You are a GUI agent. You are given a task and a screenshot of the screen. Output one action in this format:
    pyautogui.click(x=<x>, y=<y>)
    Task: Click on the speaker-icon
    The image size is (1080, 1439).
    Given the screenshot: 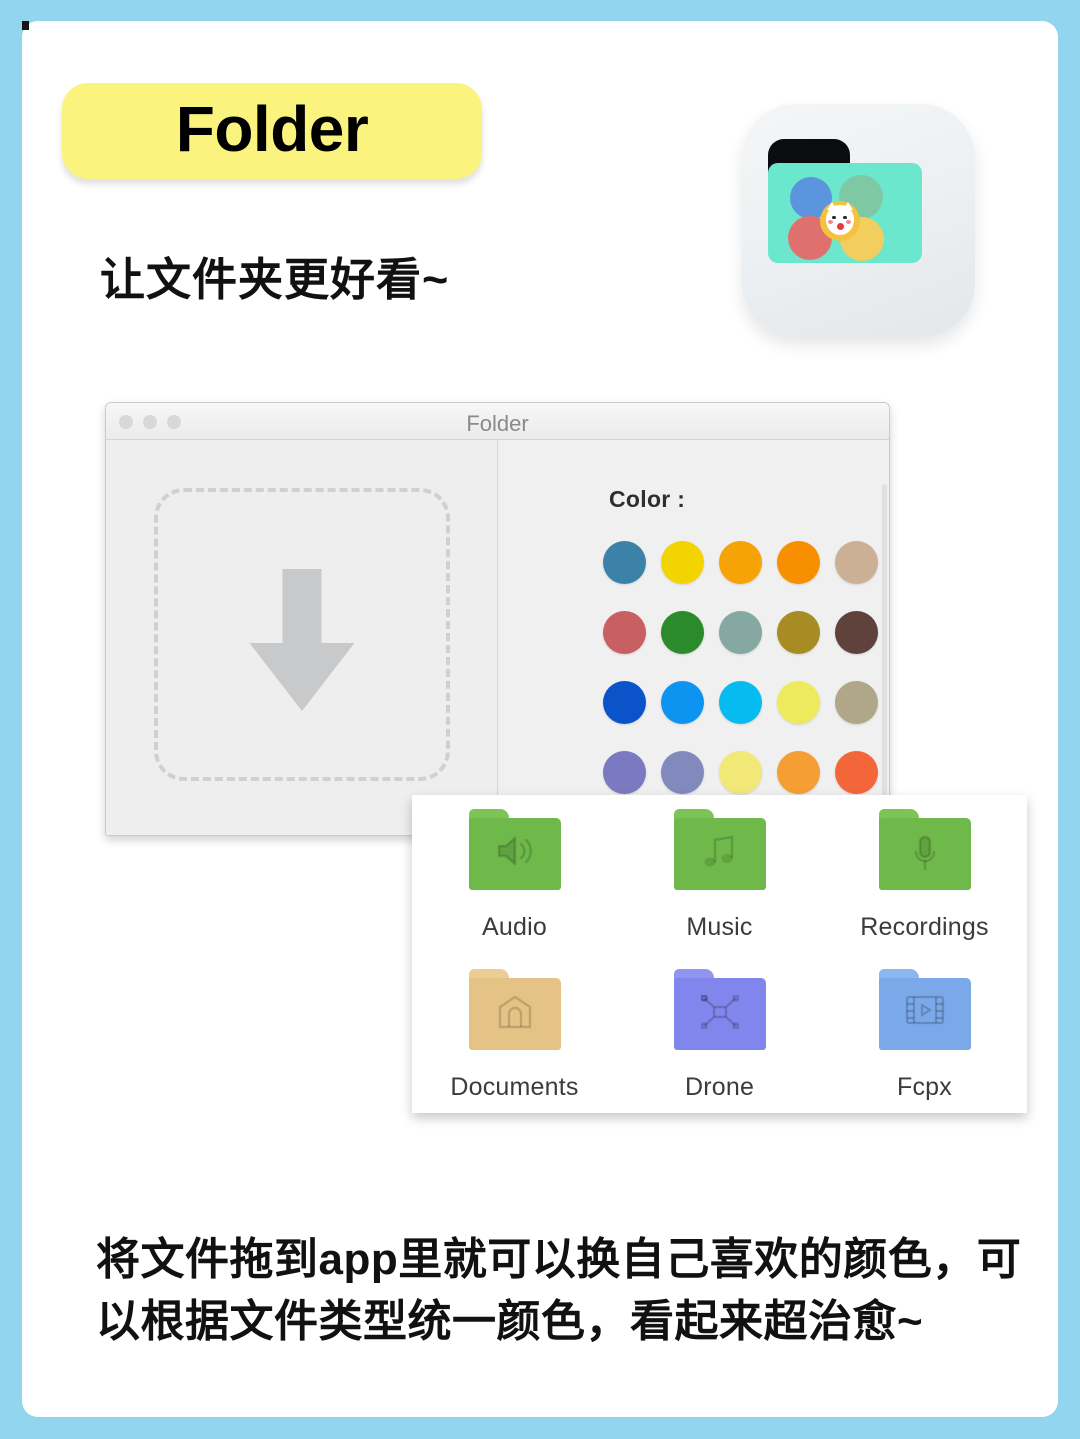 What is the action you would take?
    pyautogui.click(x=514, y=849)
    